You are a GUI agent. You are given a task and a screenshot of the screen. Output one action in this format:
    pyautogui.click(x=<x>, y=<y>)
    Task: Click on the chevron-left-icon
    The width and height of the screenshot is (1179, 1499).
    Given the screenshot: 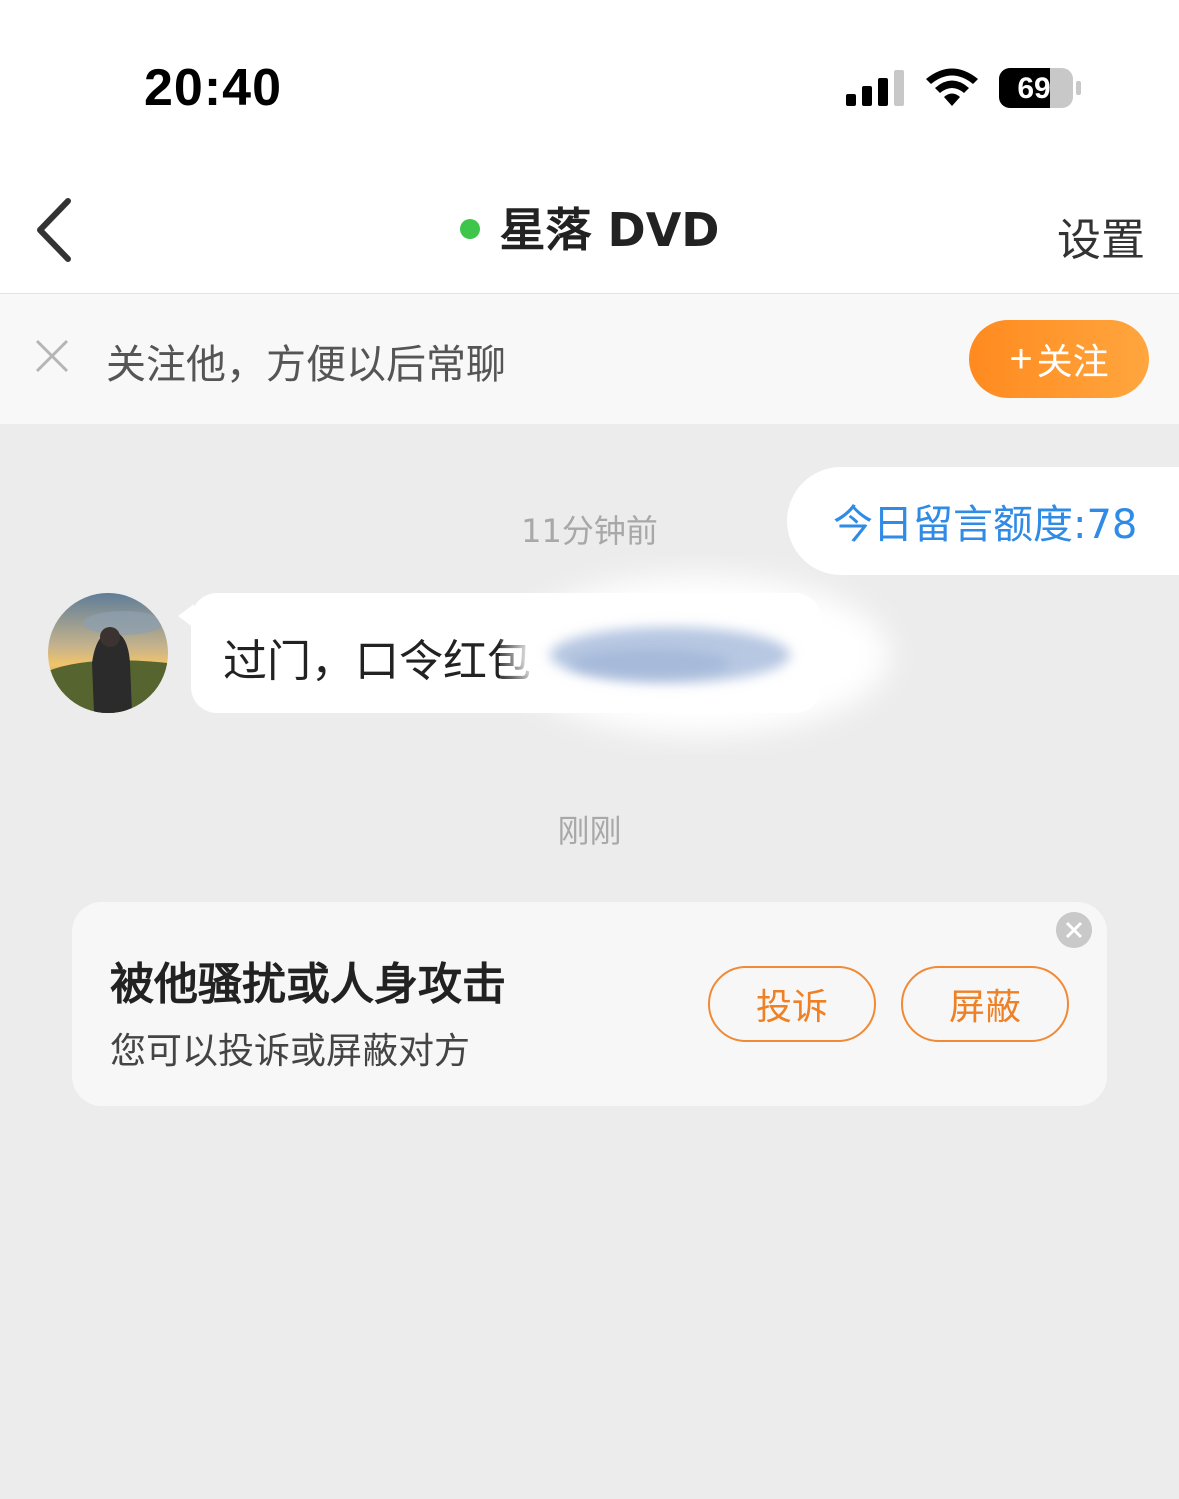 What is the action you would take?
    pyautogui.click(x=54, y=230)
    